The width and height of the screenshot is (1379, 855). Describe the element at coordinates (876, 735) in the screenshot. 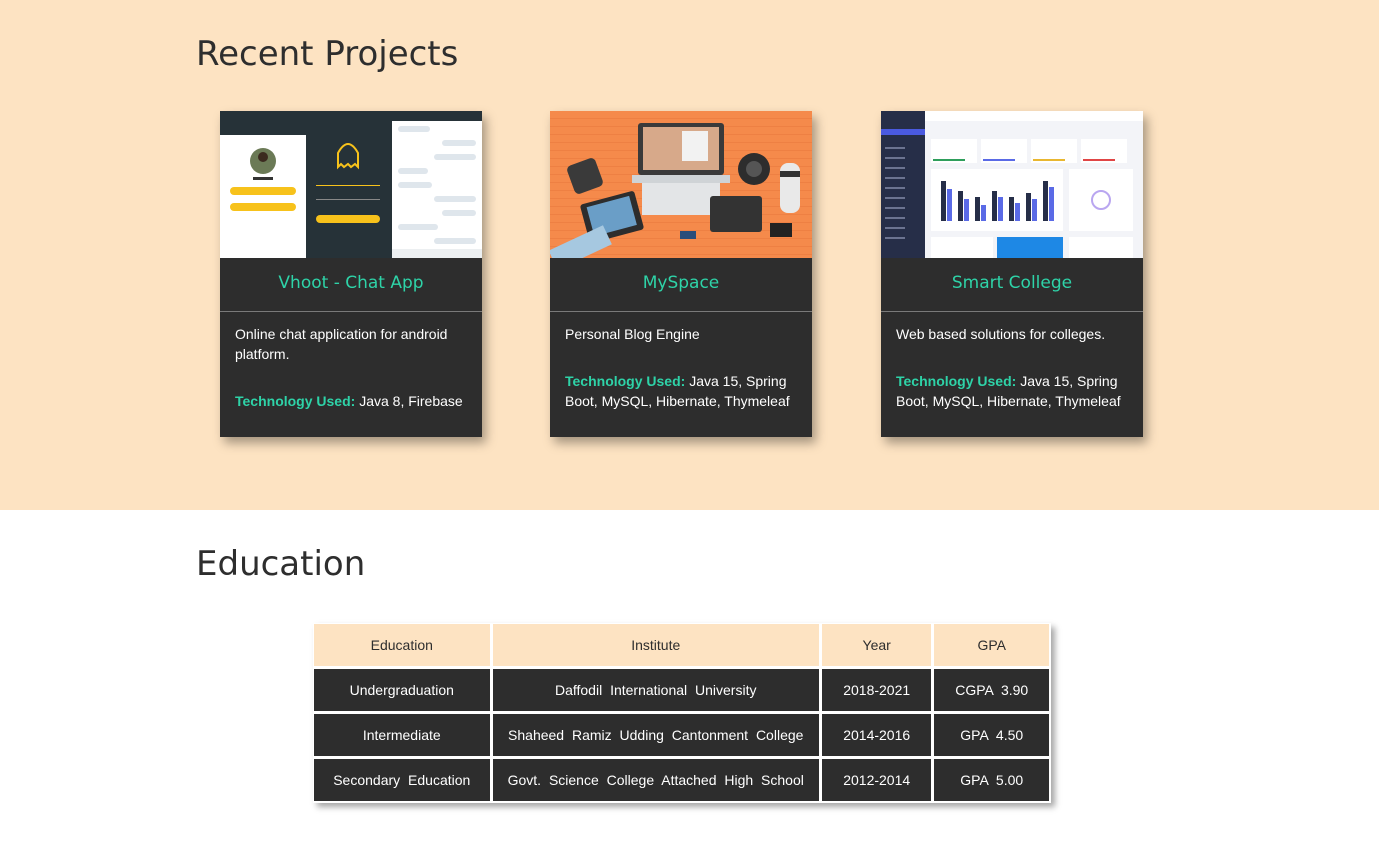

I see `cell-year: 2014-2016` at that location.